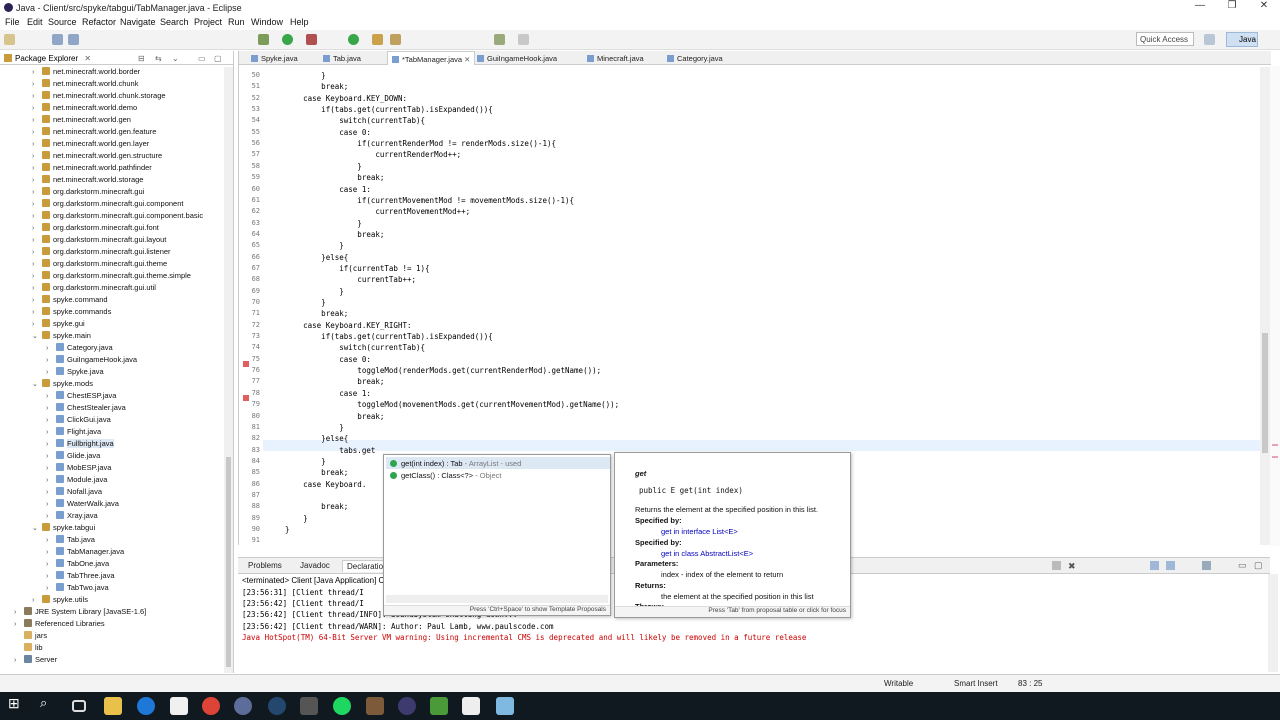  I want to click on tree-item-package: jars, so click(30, 637).